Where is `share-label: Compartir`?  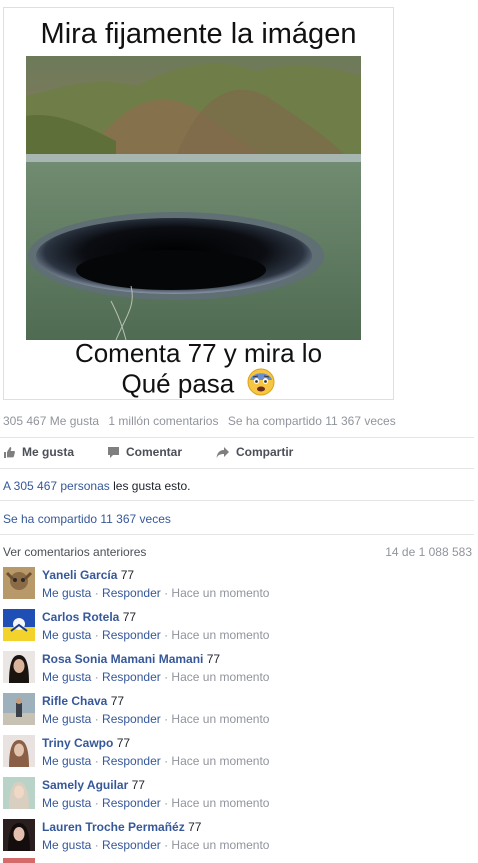 share-label: Compartir is located at coordinates (265, 452).